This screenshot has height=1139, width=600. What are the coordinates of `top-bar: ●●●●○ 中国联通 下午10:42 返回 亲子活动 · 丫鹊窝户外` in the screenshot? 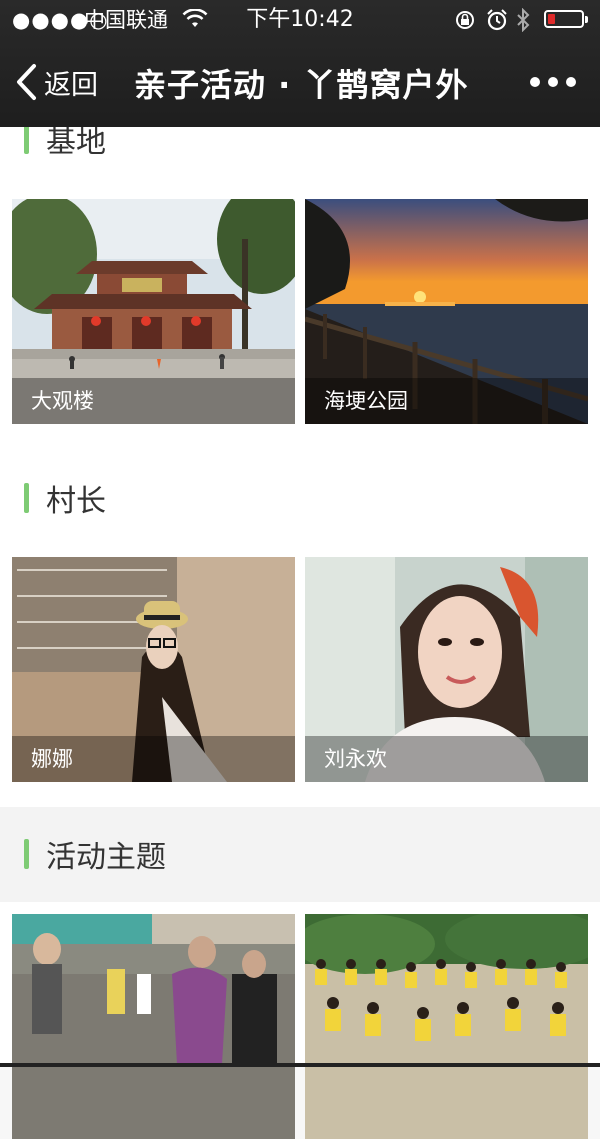 It's located at (300, 63).